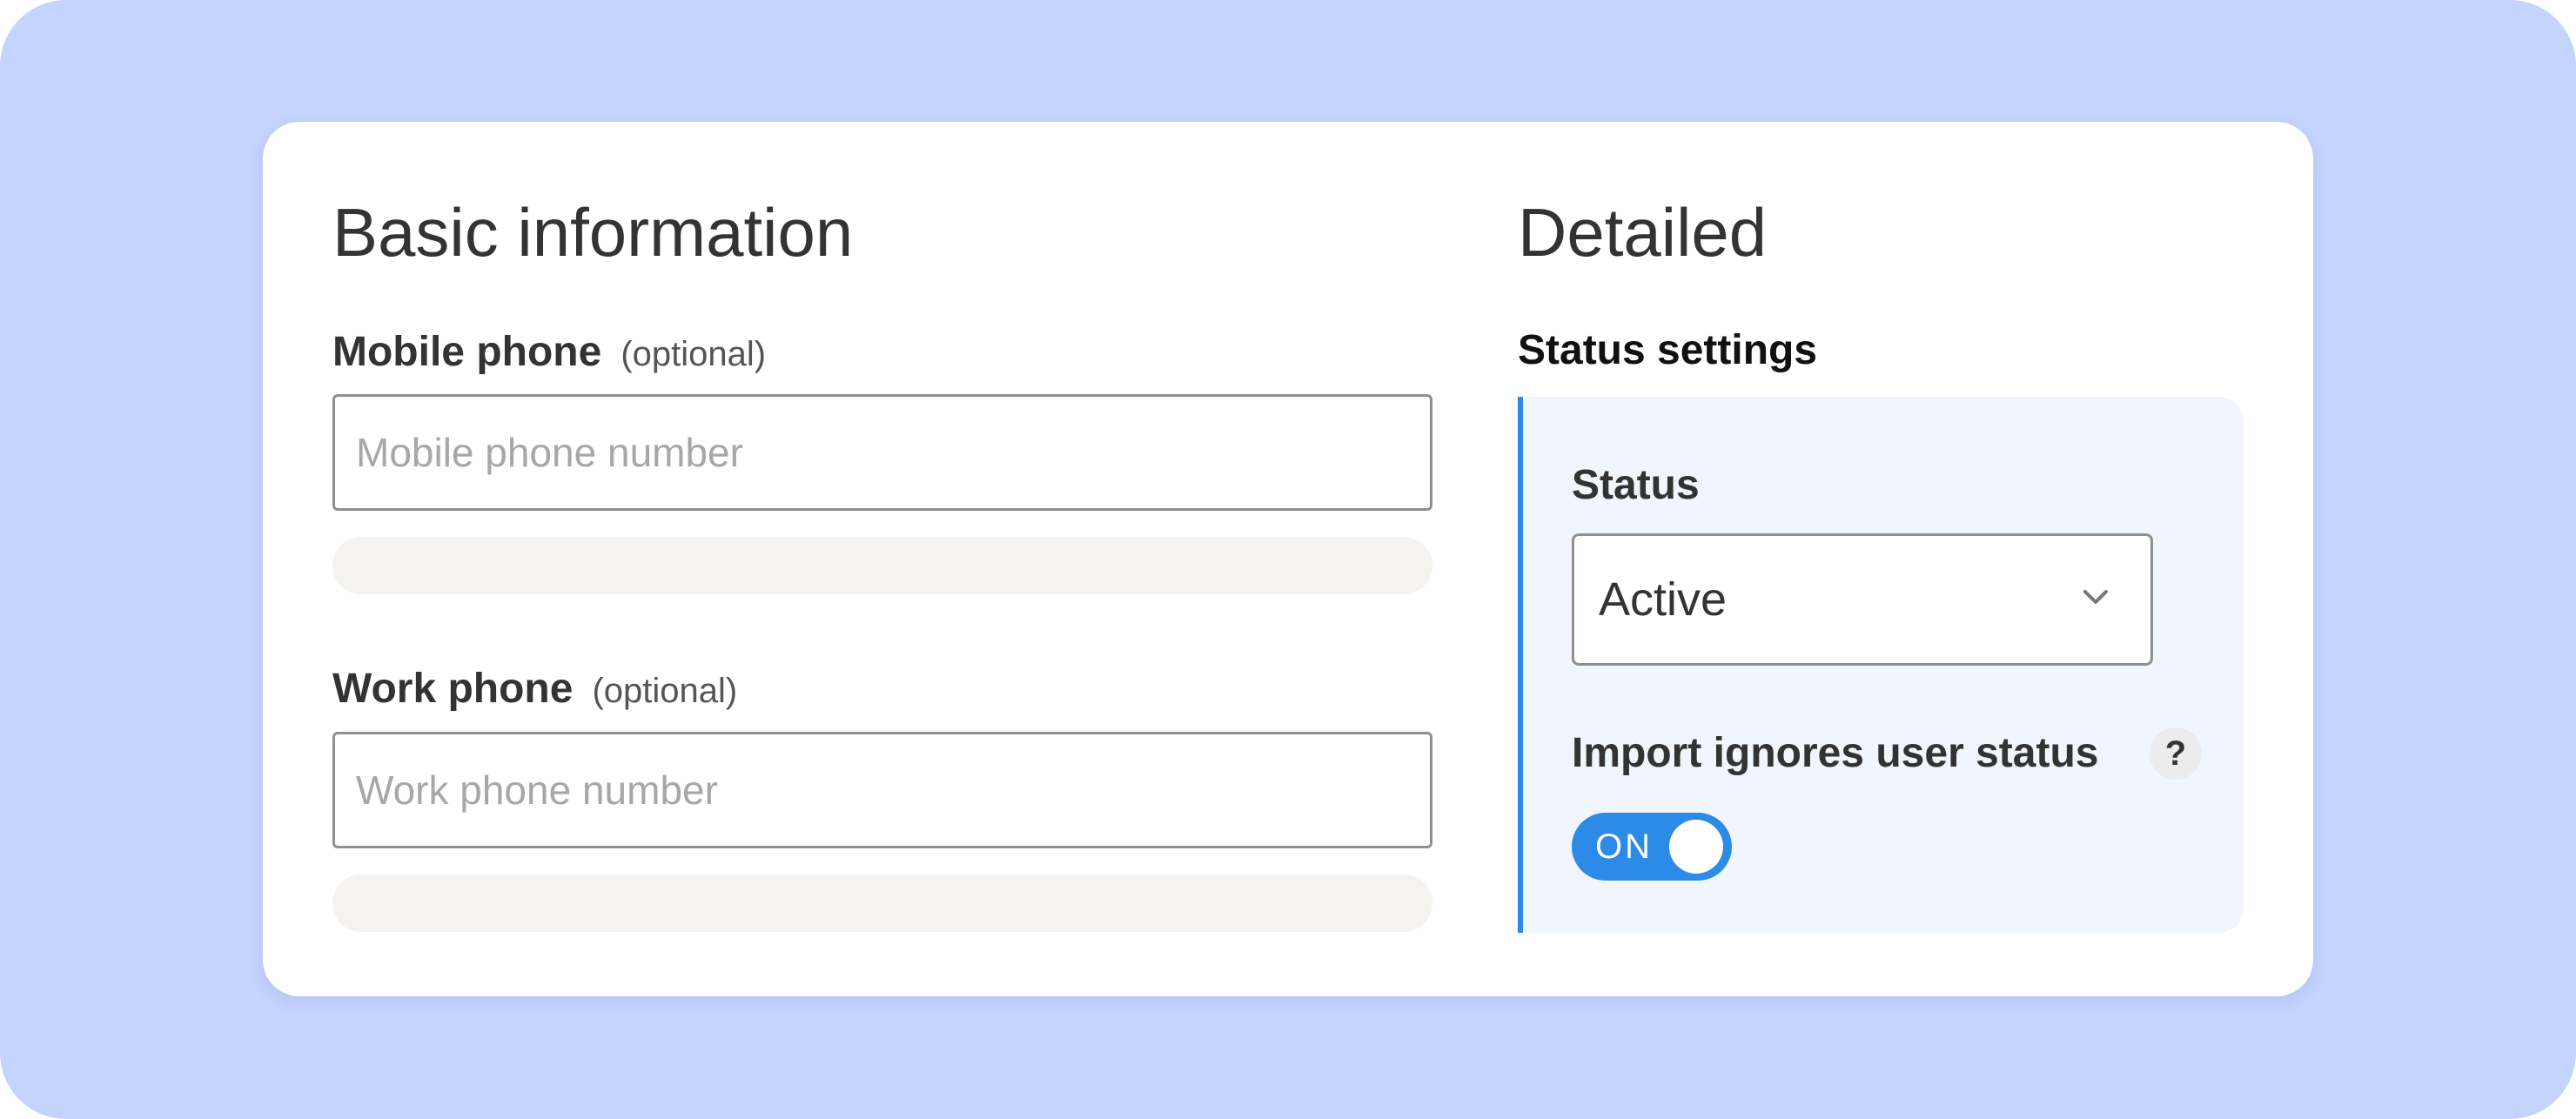  What do you see at coordinates (694, 354) in the screenshot?
I see `mobile-phone-optional-hint: (optional)` at bounding box center [694, 354].